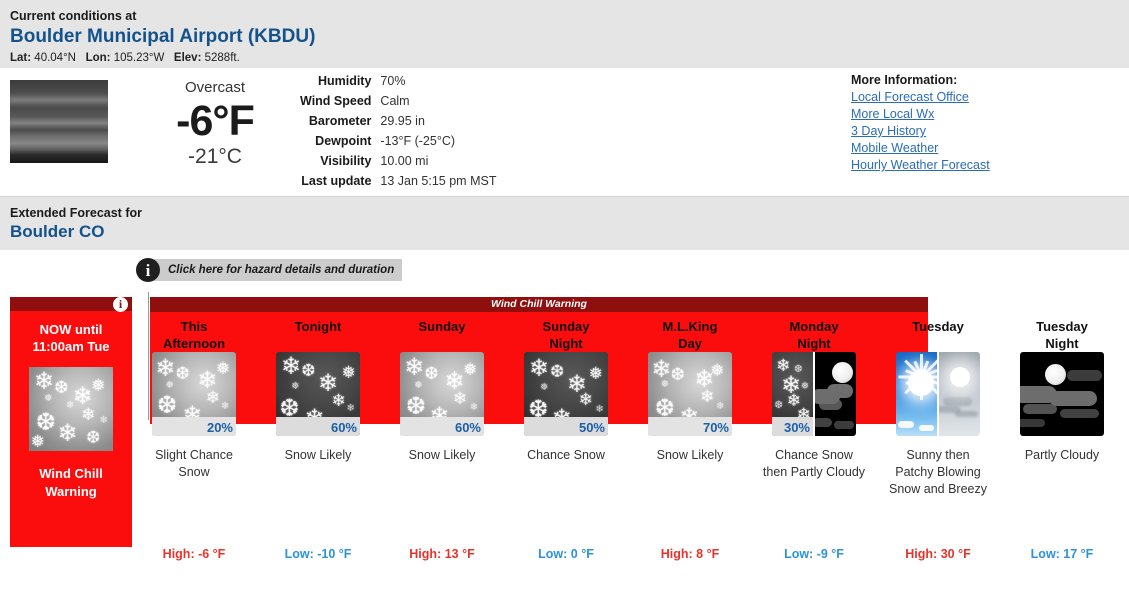  I want to click on hazard-now-time-line1: NOW until, so click(71, 329).